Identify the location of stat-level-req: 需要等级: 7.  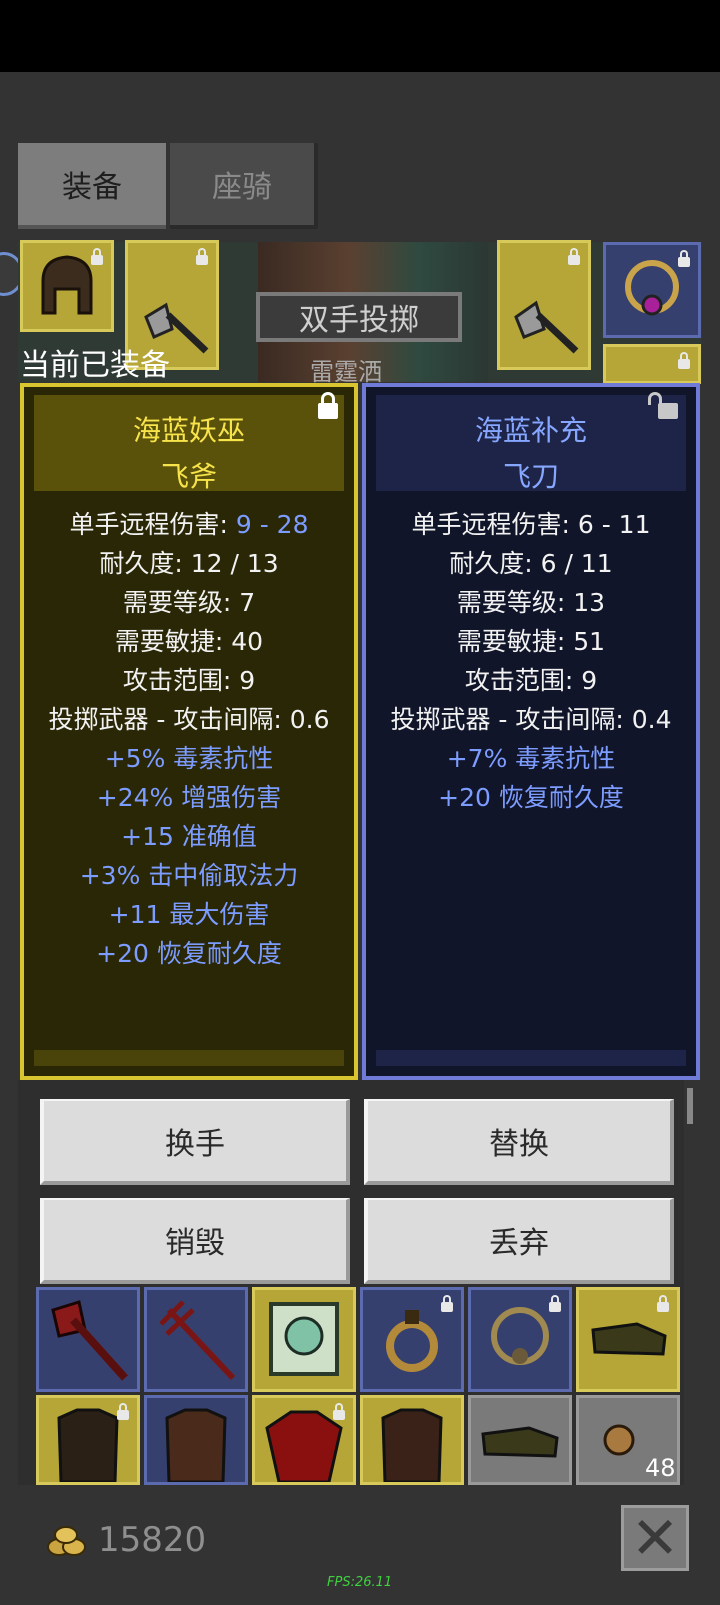
(189, 602).